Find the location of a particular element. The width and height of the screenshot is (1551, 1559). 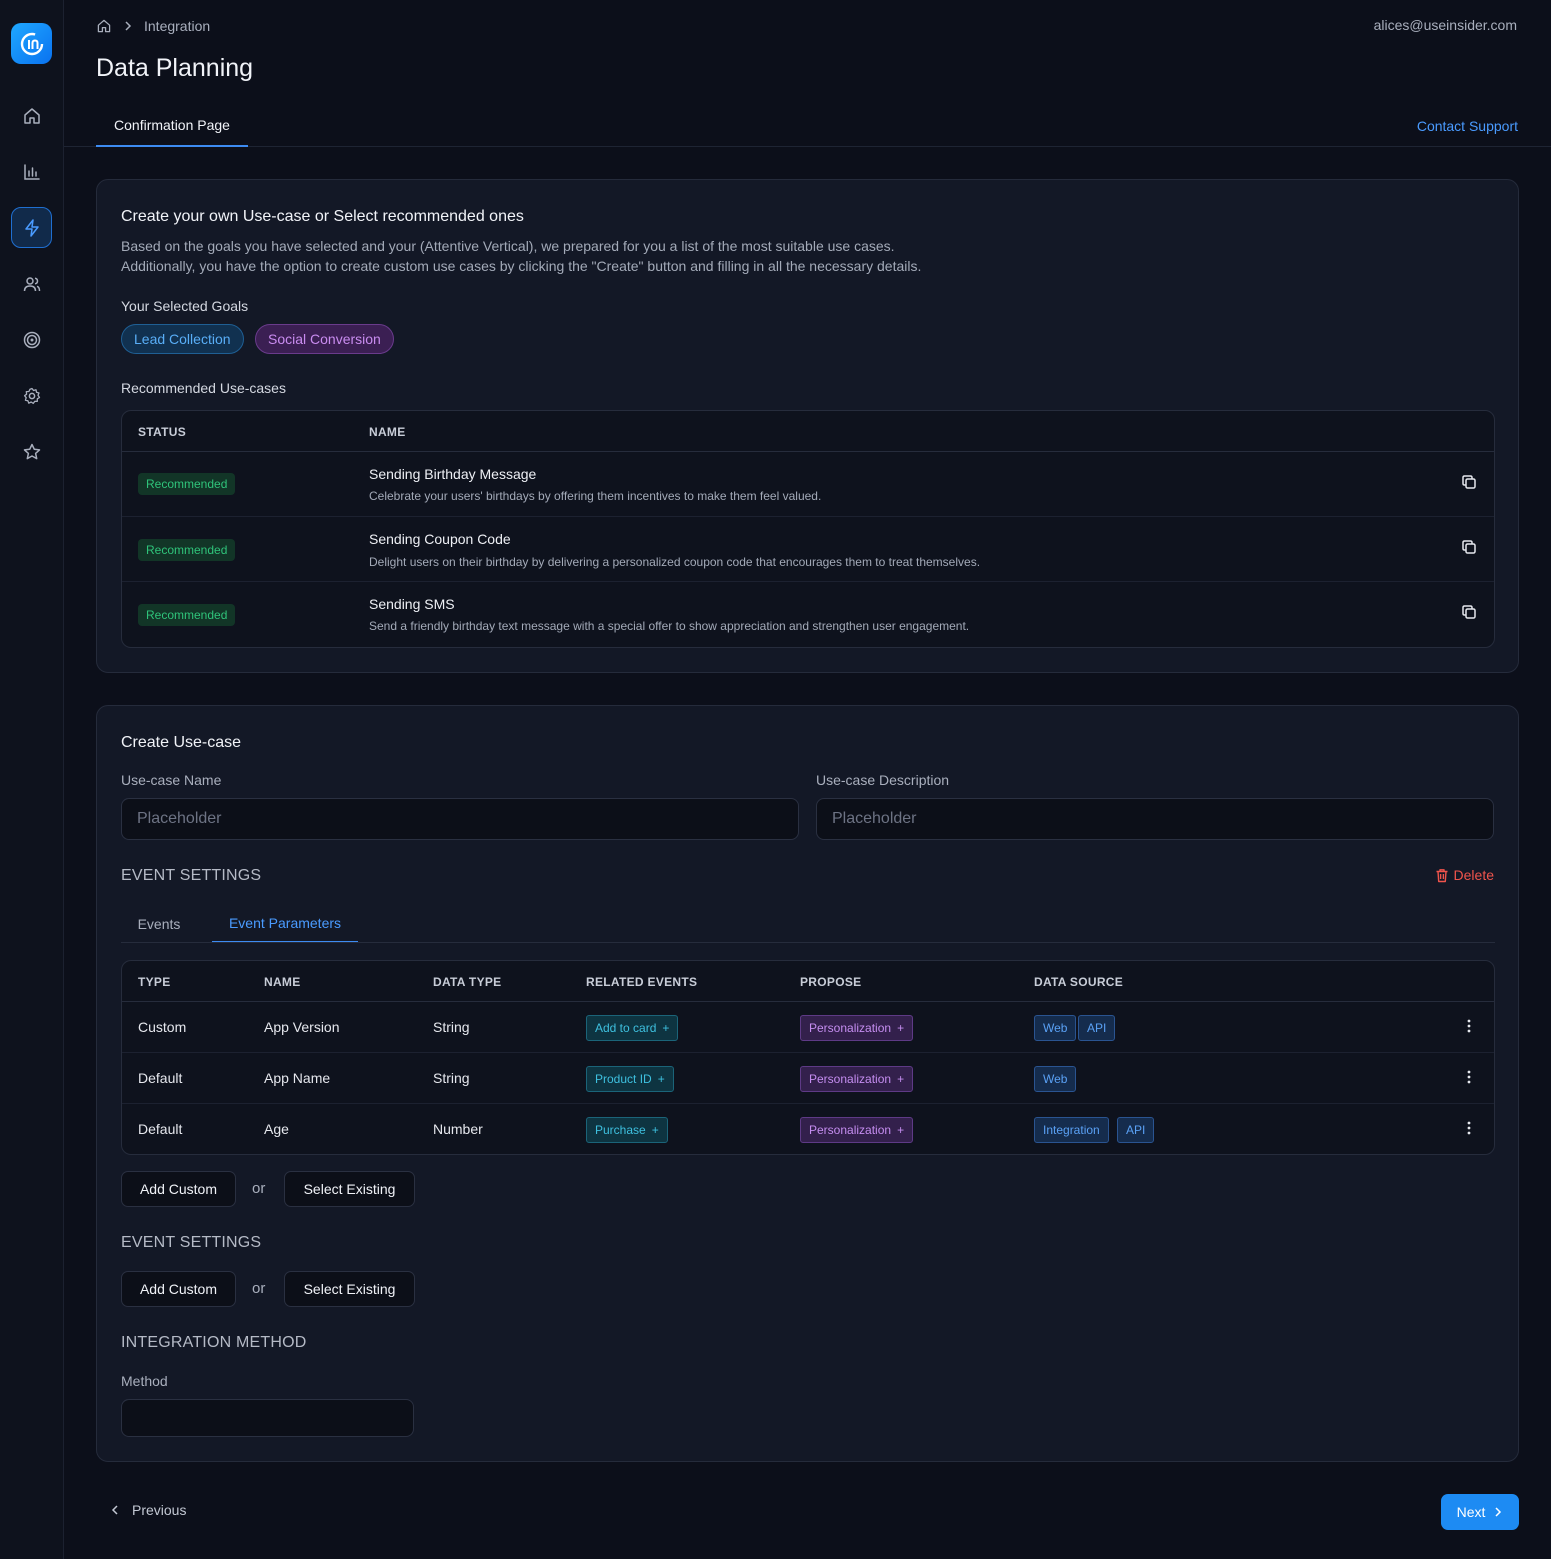

column-header-data-type: DATA TYPE is located at coordinates (467, 982).